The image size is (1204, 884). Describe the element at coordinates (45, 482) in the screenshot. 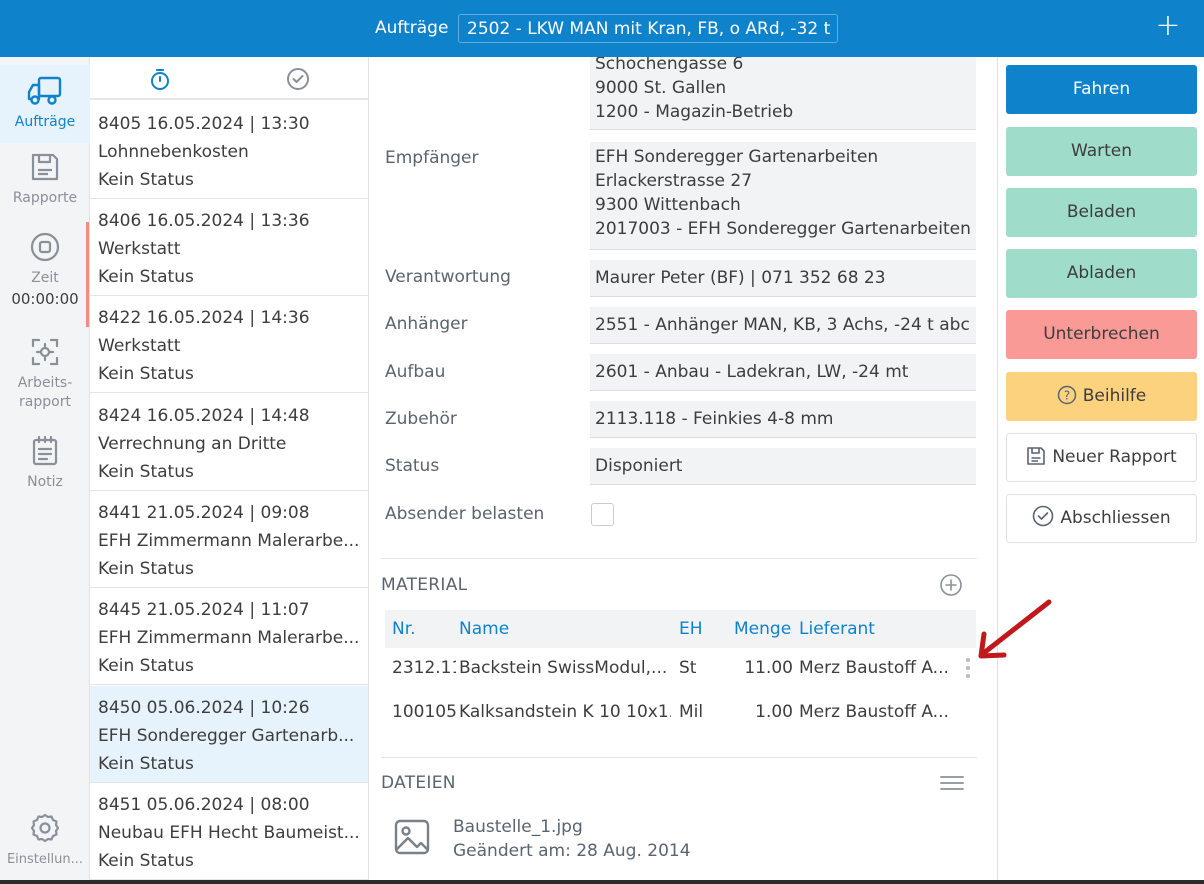

I see `nav-label: Notiz` at that location.